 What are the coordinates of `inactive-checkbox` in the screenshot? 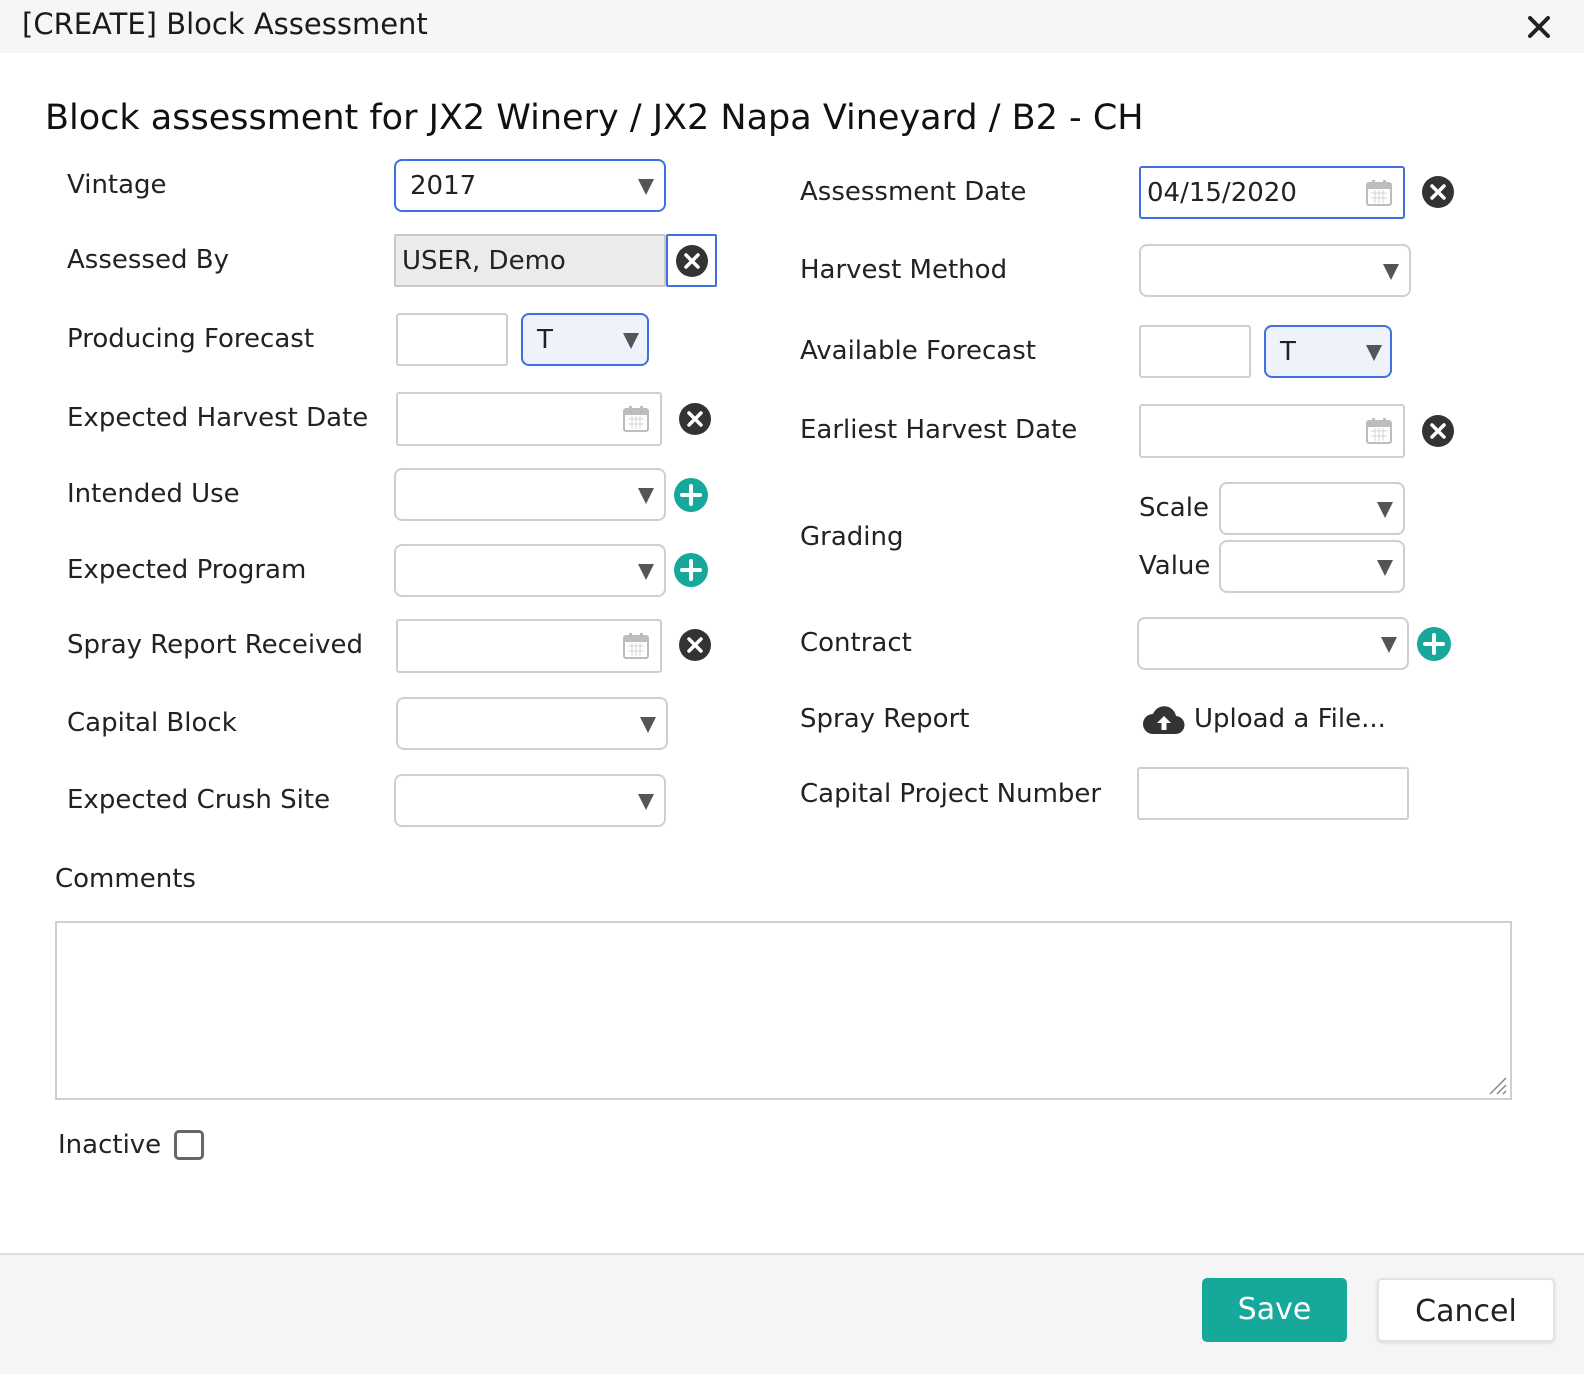 It's located at (189, 1145).